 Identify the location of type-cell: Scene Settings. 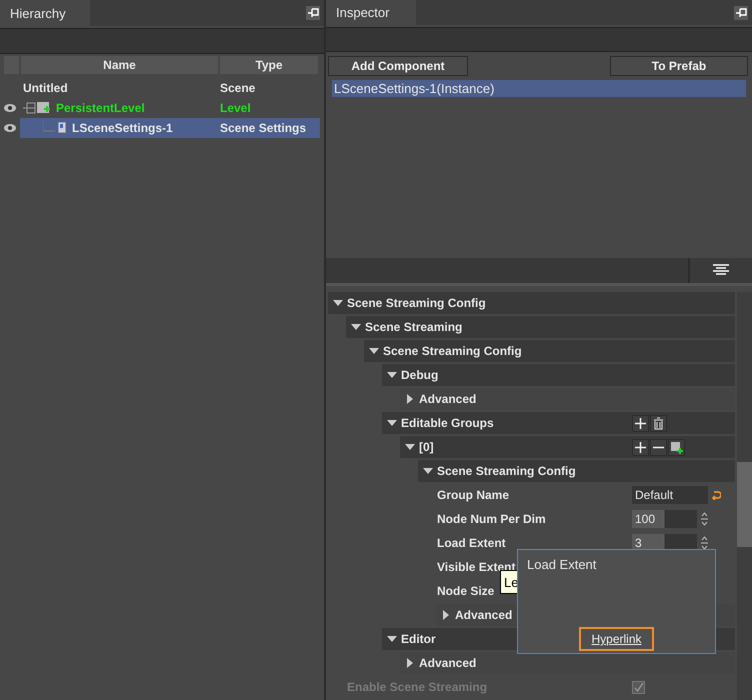
(268, 128).